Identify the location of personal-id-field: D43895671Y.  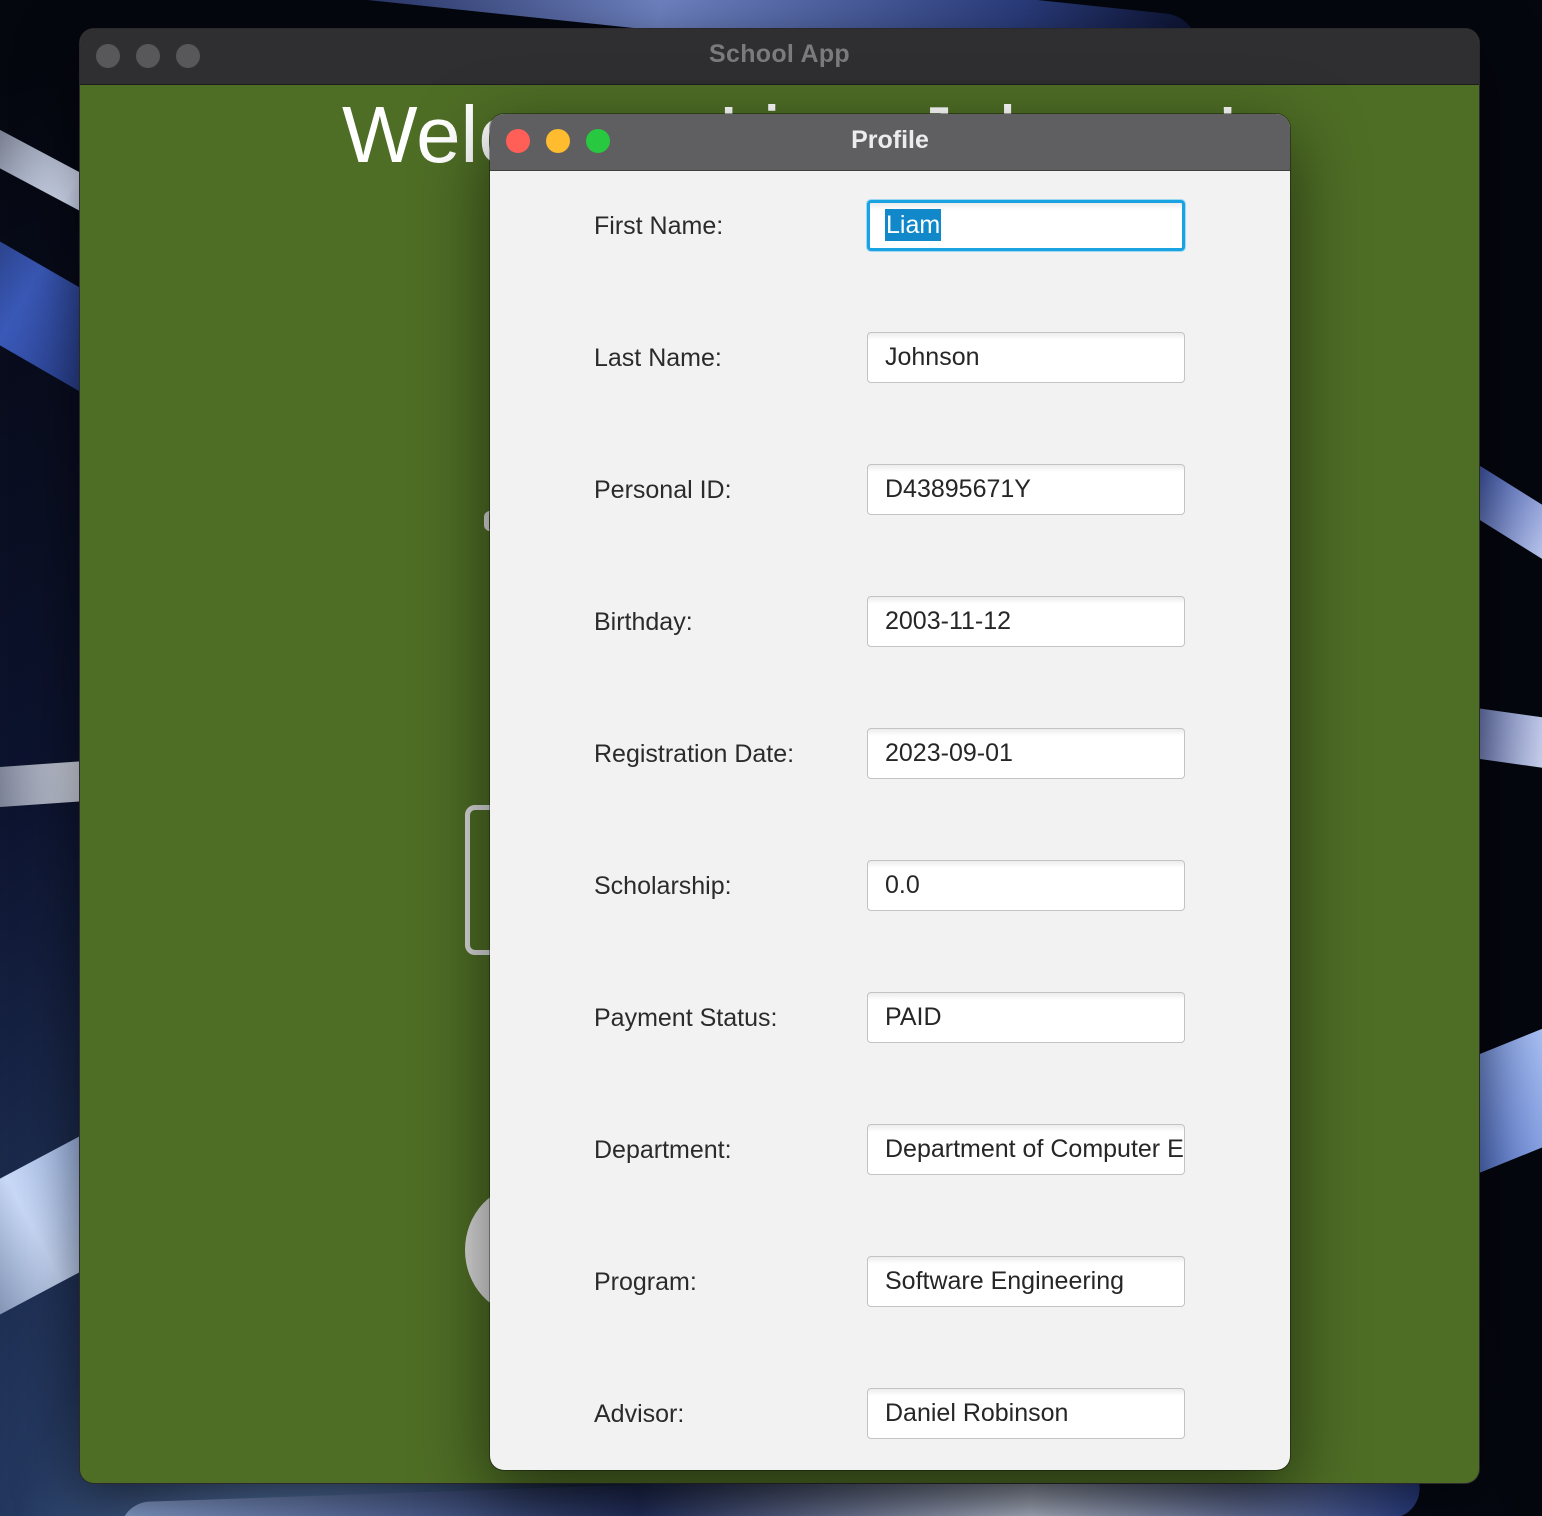
(1026, 489).